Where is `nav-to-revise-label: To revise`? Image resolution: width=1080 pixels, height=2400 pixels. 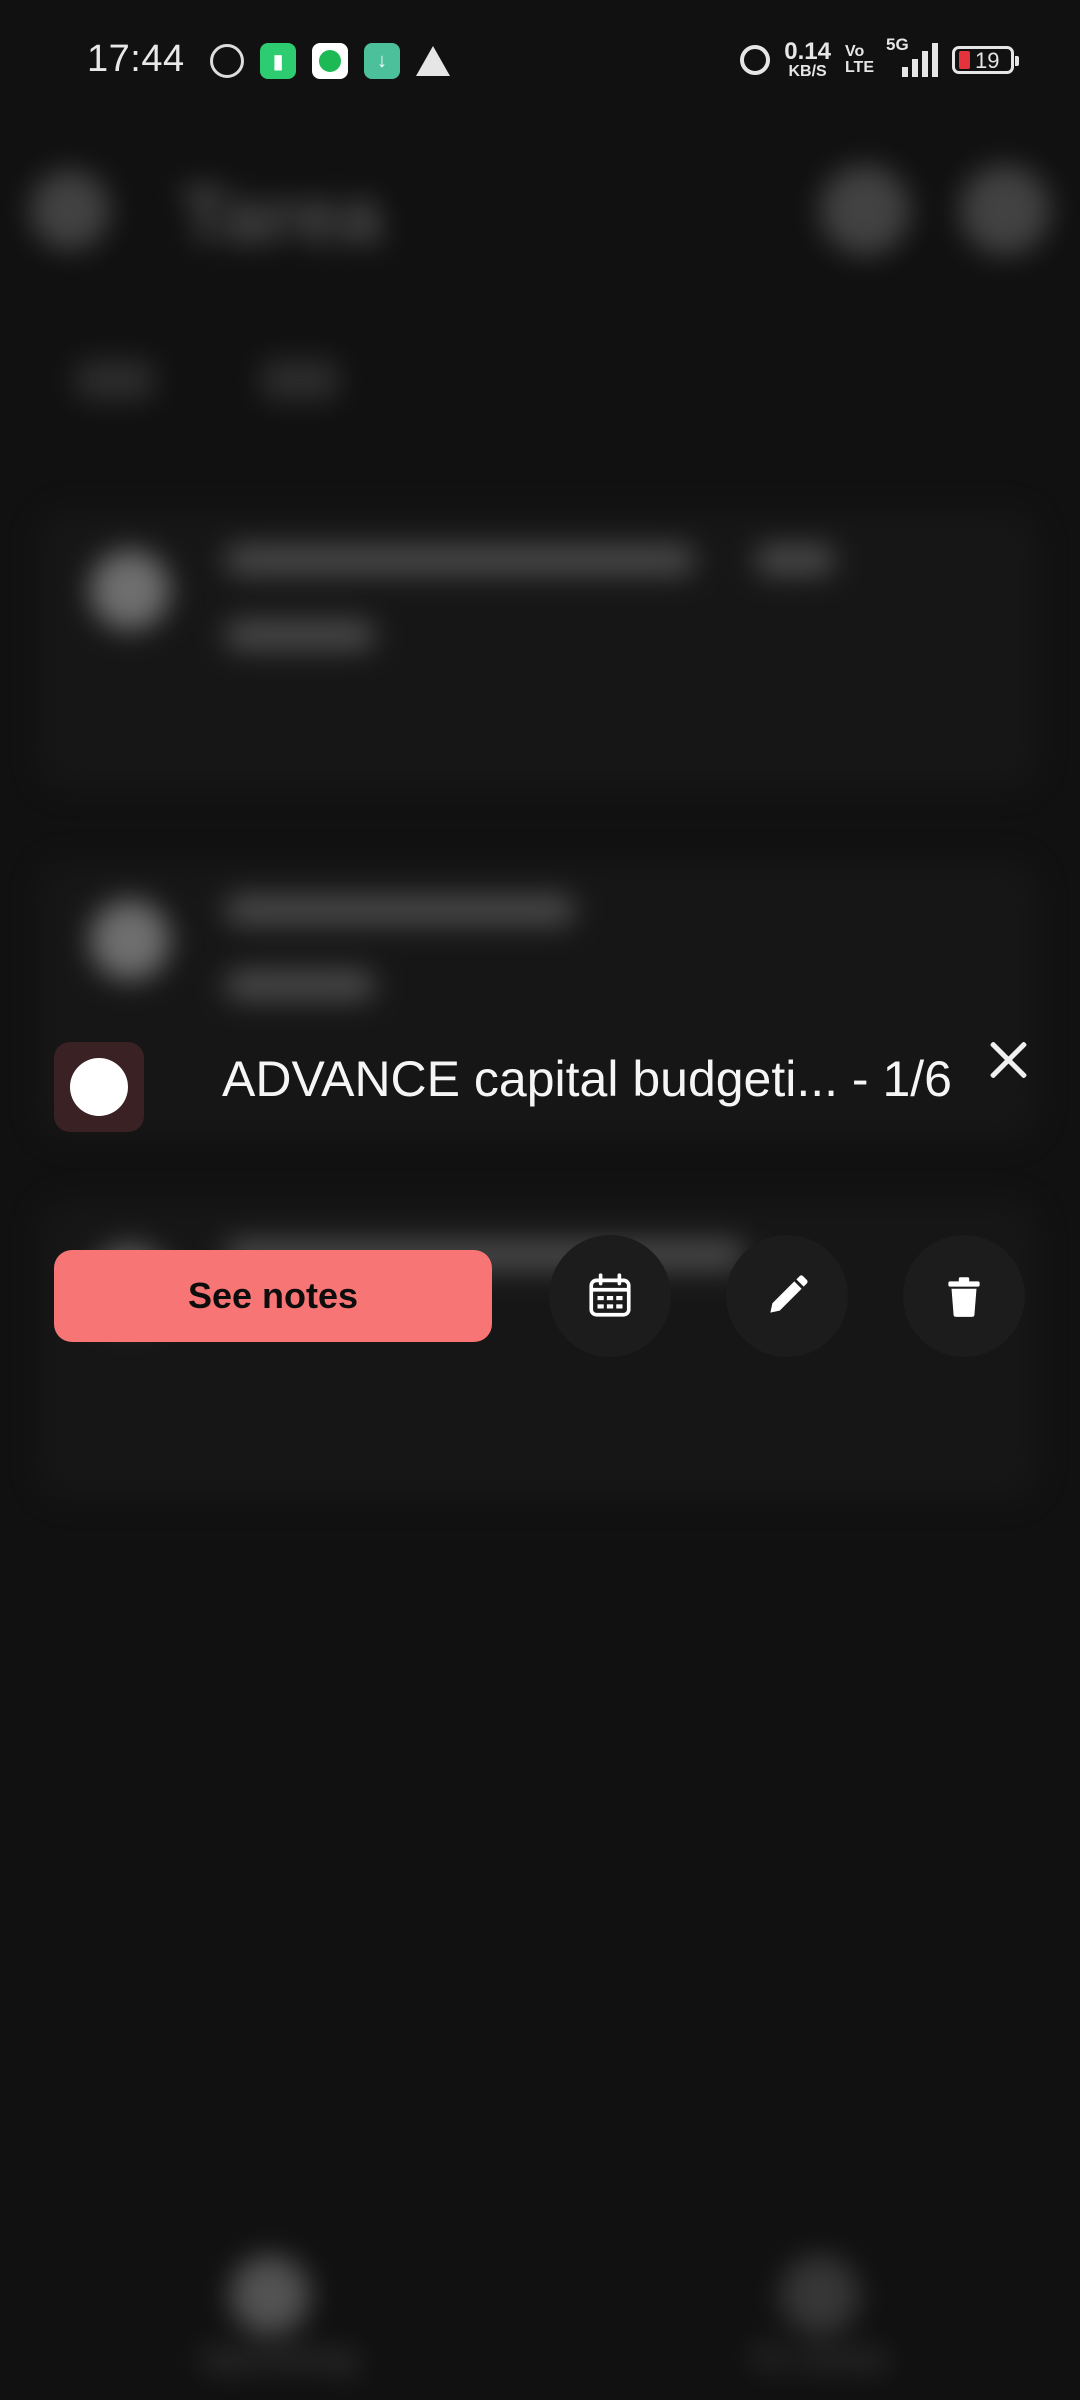 nav-to-revise-label: To revise is located at coordinates (819, 2358).